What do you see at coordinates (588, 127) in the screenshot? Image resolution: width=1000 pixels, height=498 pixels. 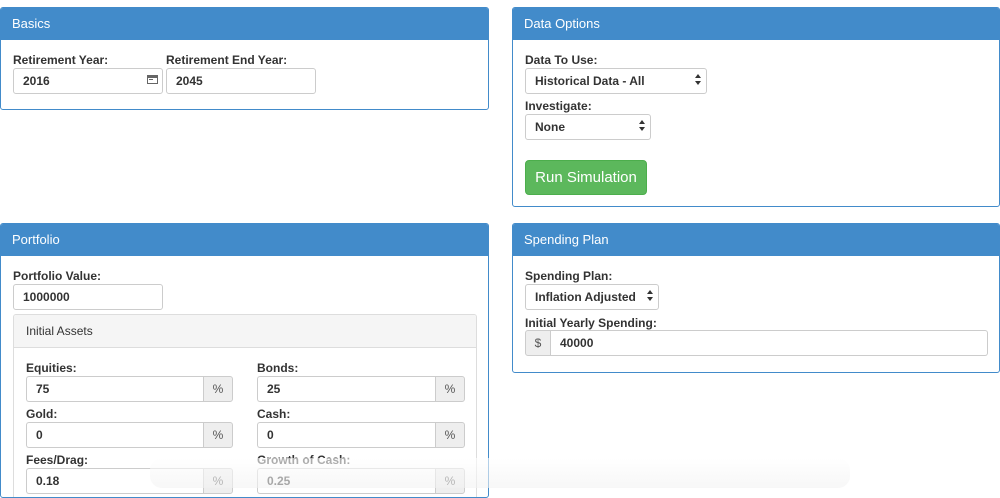 I see `investigate-select: None` at bounding box center [588, 127].